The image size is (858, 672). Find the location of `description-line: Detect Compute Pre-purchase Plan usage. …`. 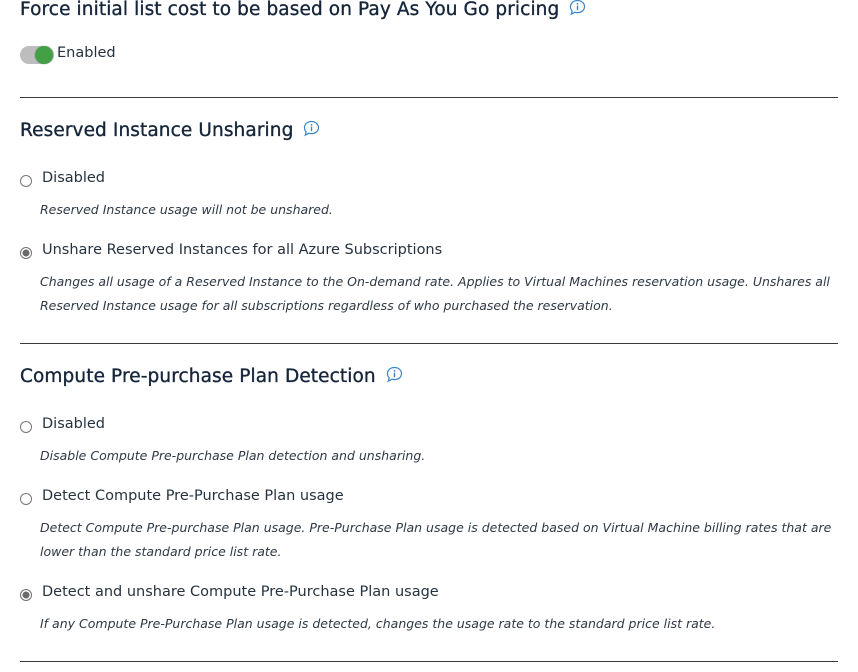

description-line: Detect Compute Pre-purchase Plan usage. … is located at coordinates (436, 527).